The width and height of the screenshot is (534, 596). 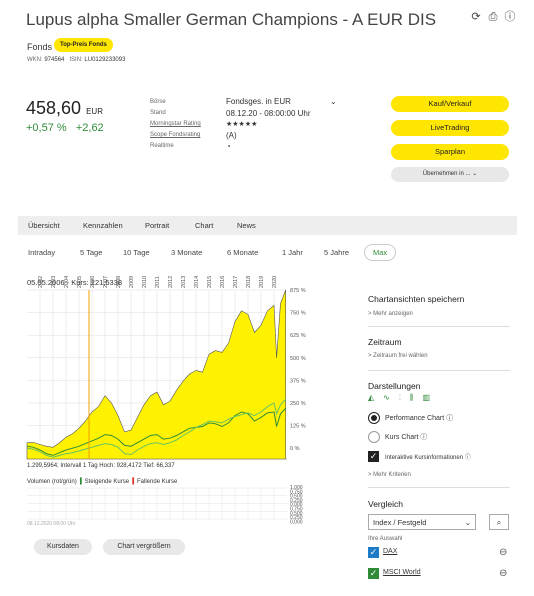 What do you see at coordinates (390, 551) in the screenshot?
I see `dax-label: DAX` at bounding box center [390, 551].